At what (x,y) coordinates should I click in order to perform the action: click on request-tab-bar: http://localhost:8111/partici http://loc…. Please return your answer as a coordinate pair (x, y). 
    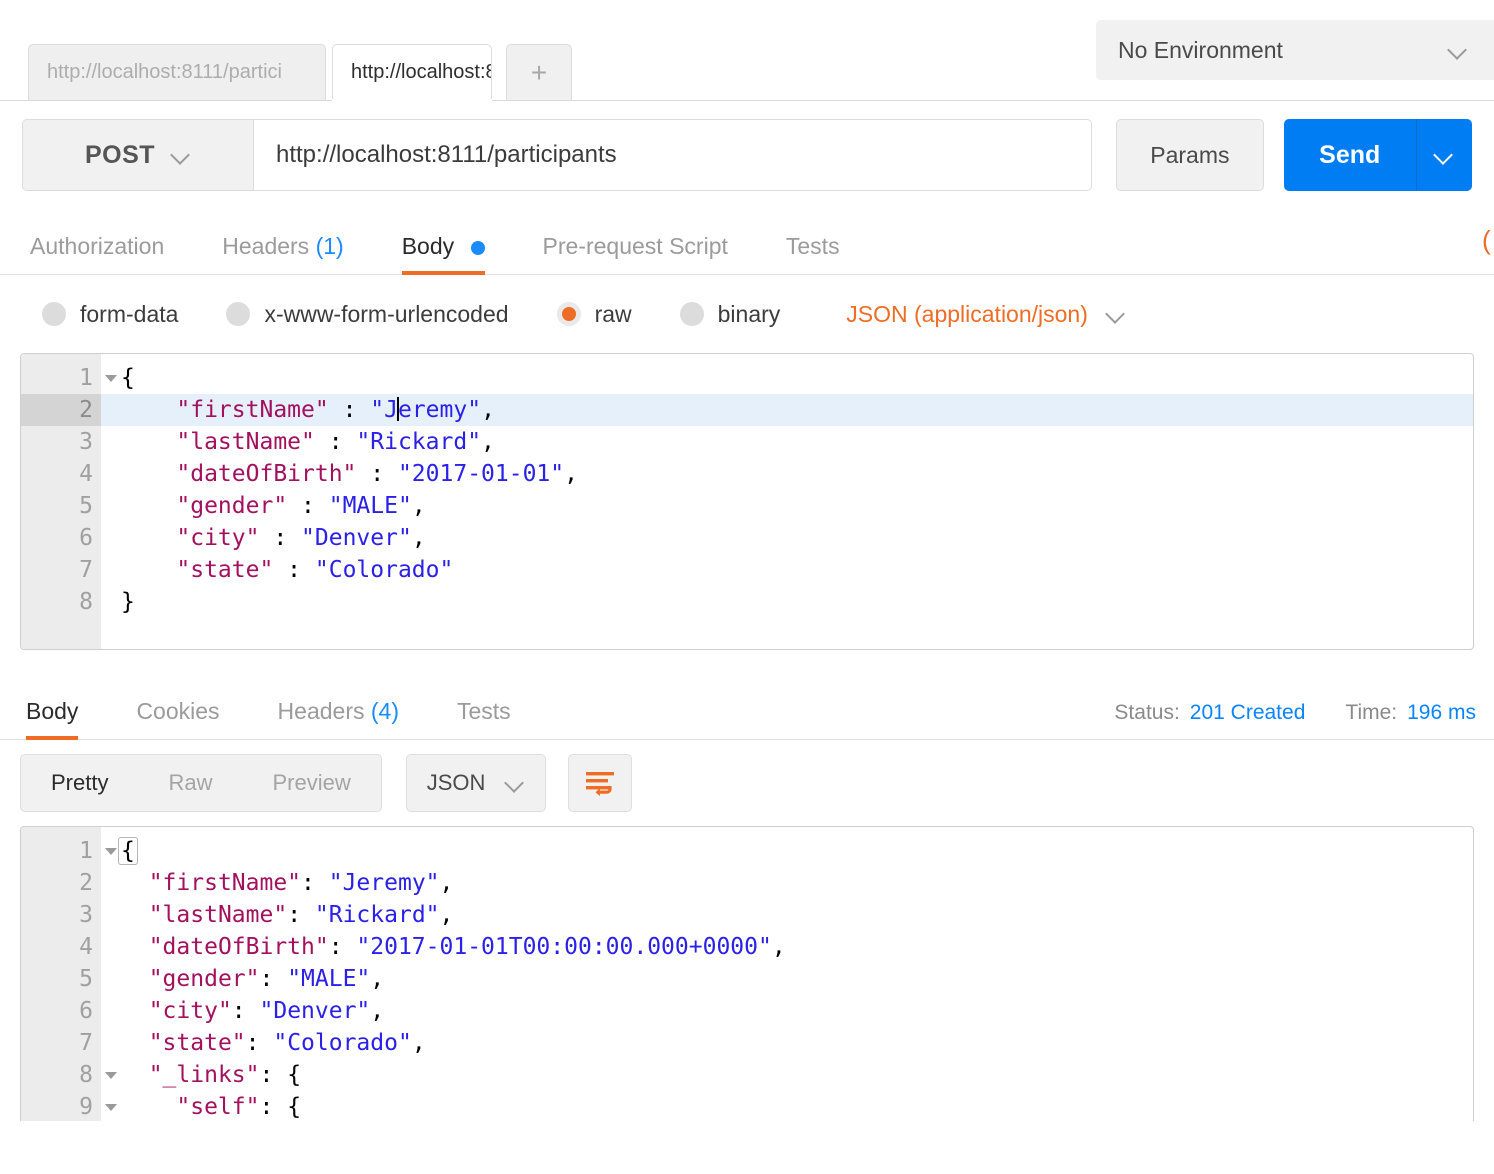
    Looking at the image, I should click on (747, 50).